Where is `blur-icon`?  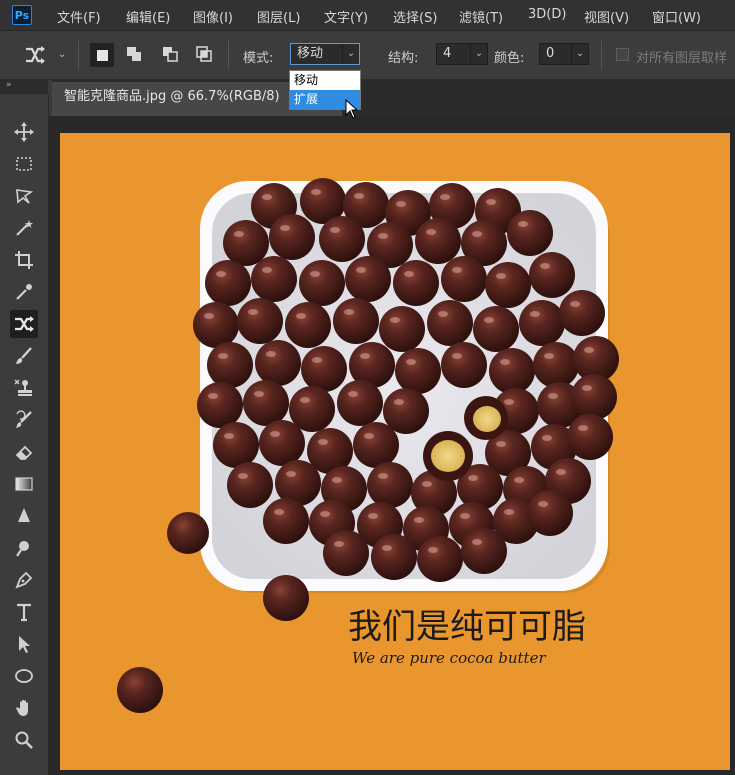 blur-icon is located at coordinates (24, 516).